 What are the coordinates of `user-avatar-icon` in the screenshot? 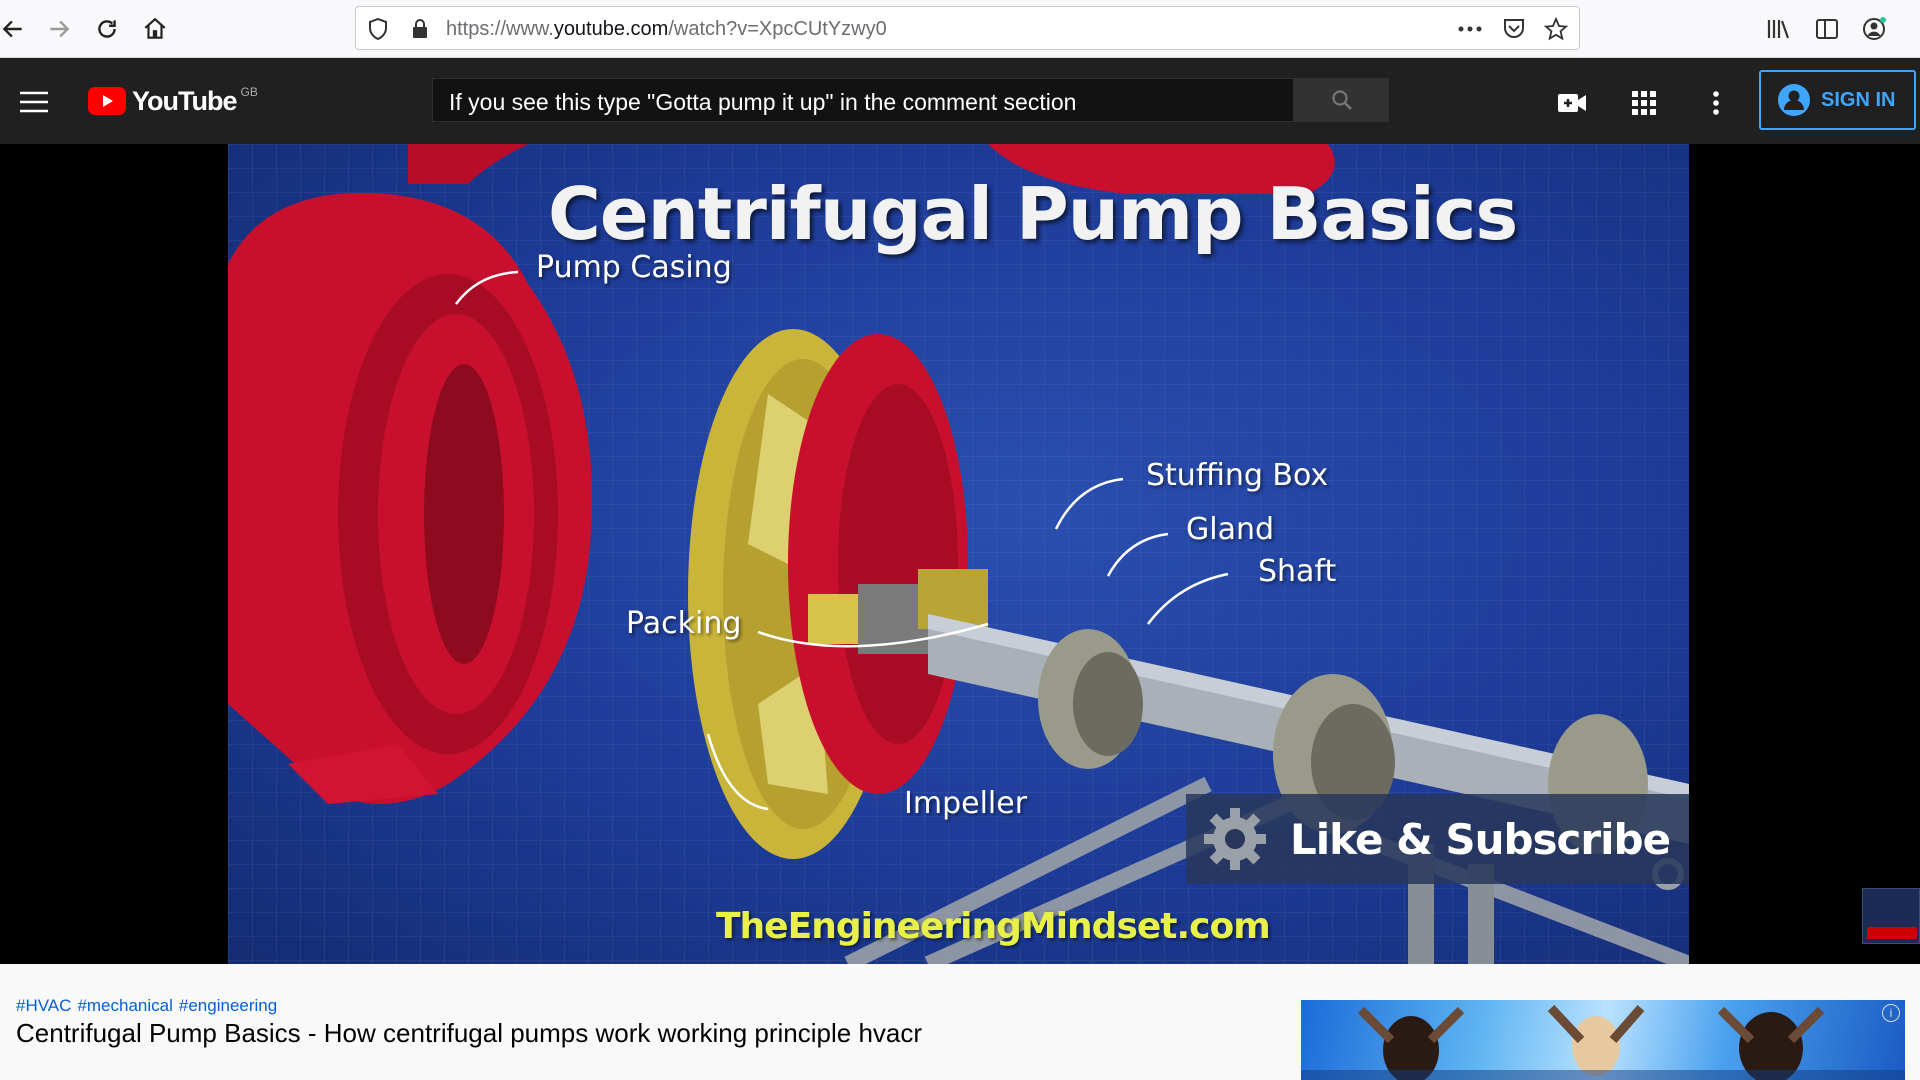 It's located at (1794, 100).